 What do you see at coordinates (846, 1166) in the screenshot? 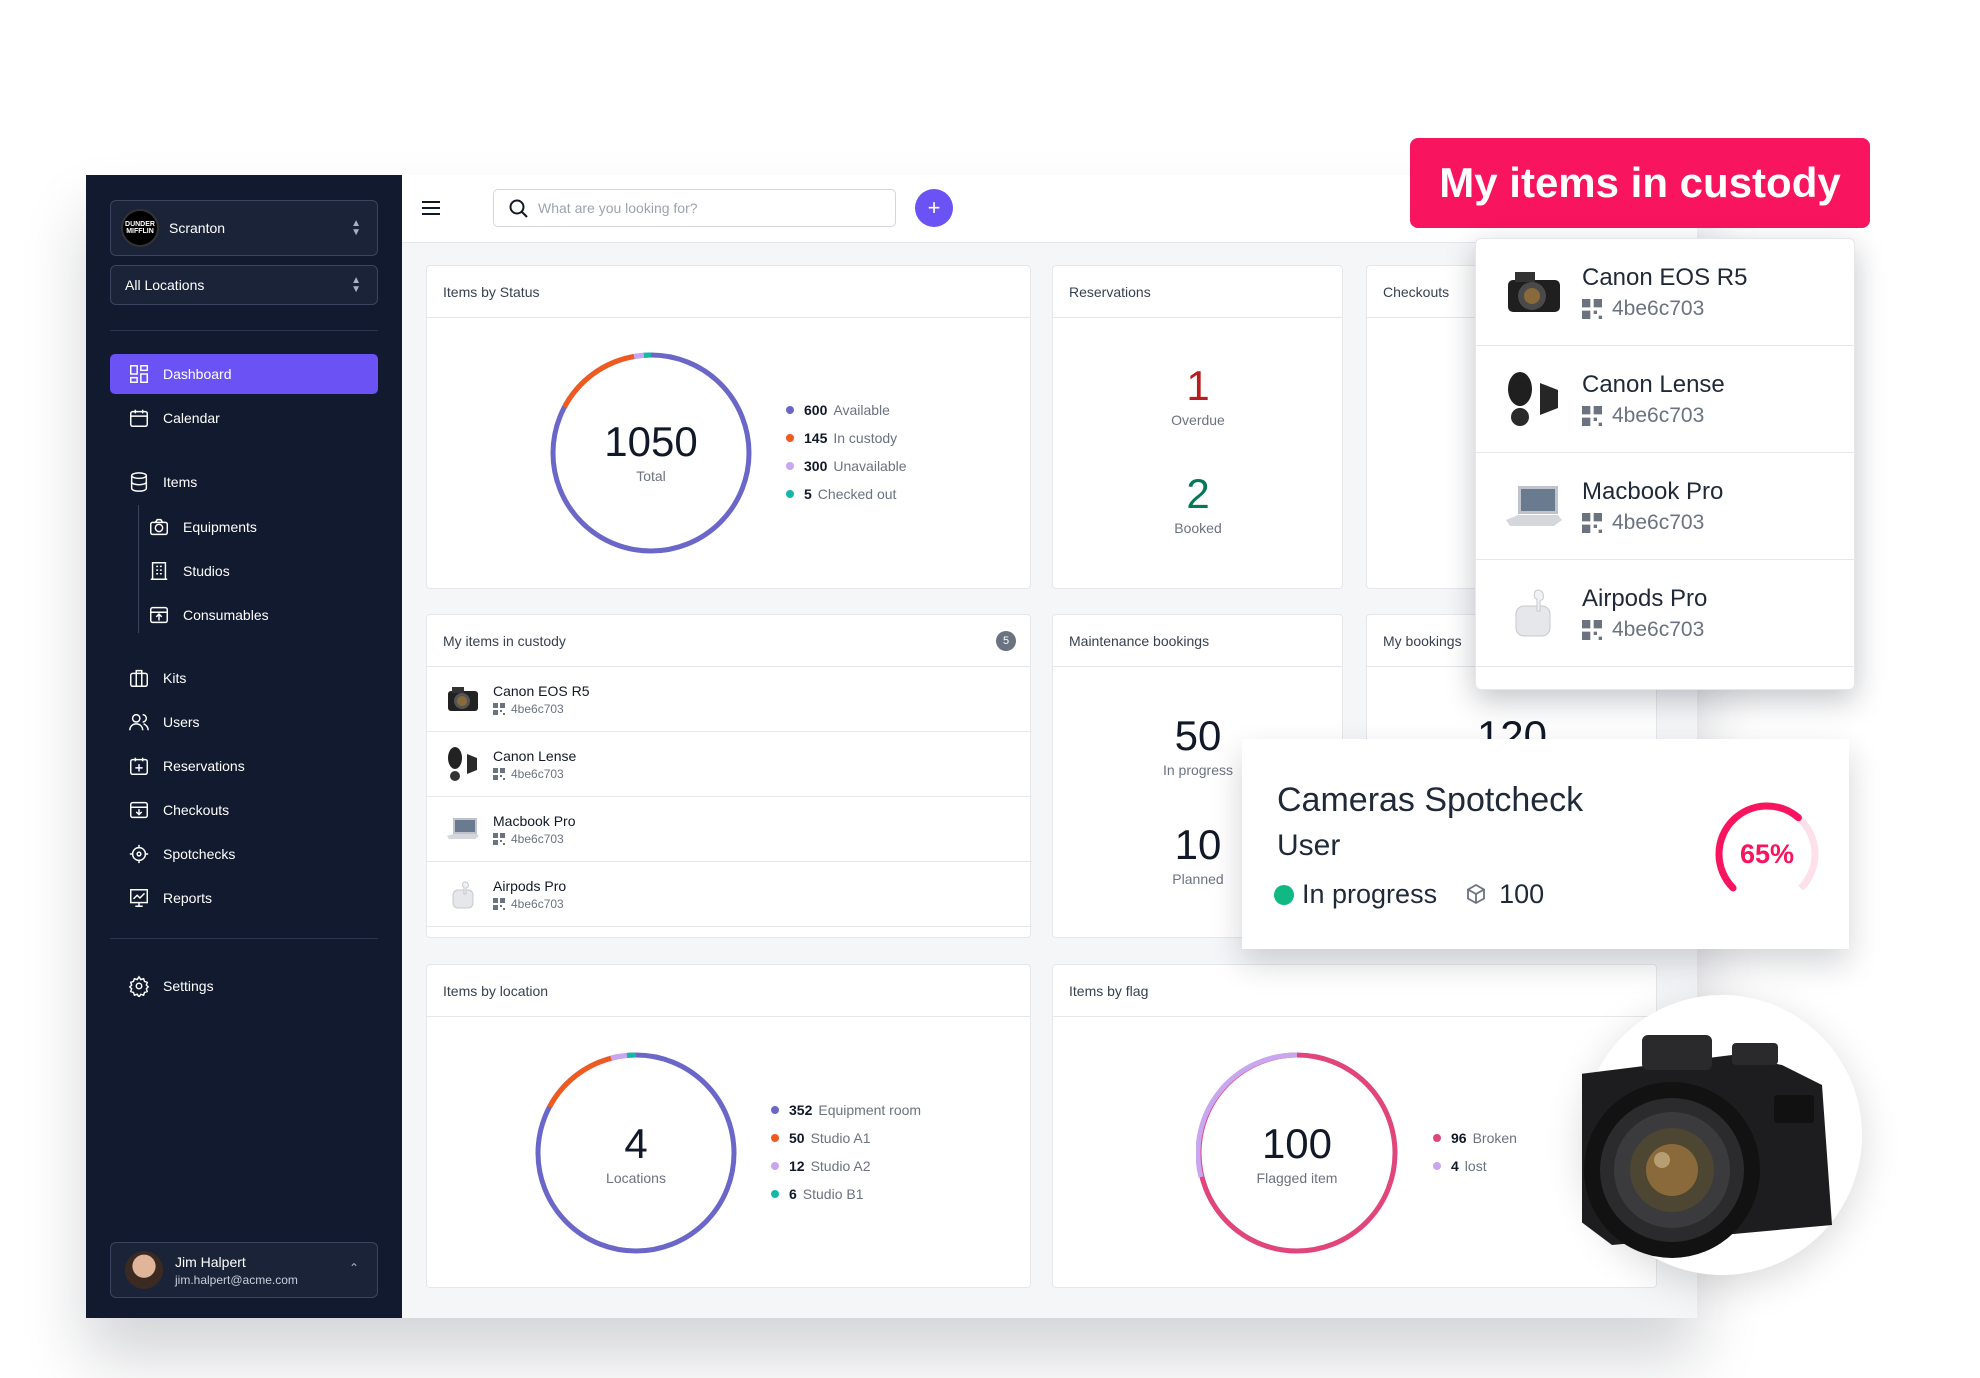
I see `legend-item: 12 Studio A2` at bounding box center [846, 1166].